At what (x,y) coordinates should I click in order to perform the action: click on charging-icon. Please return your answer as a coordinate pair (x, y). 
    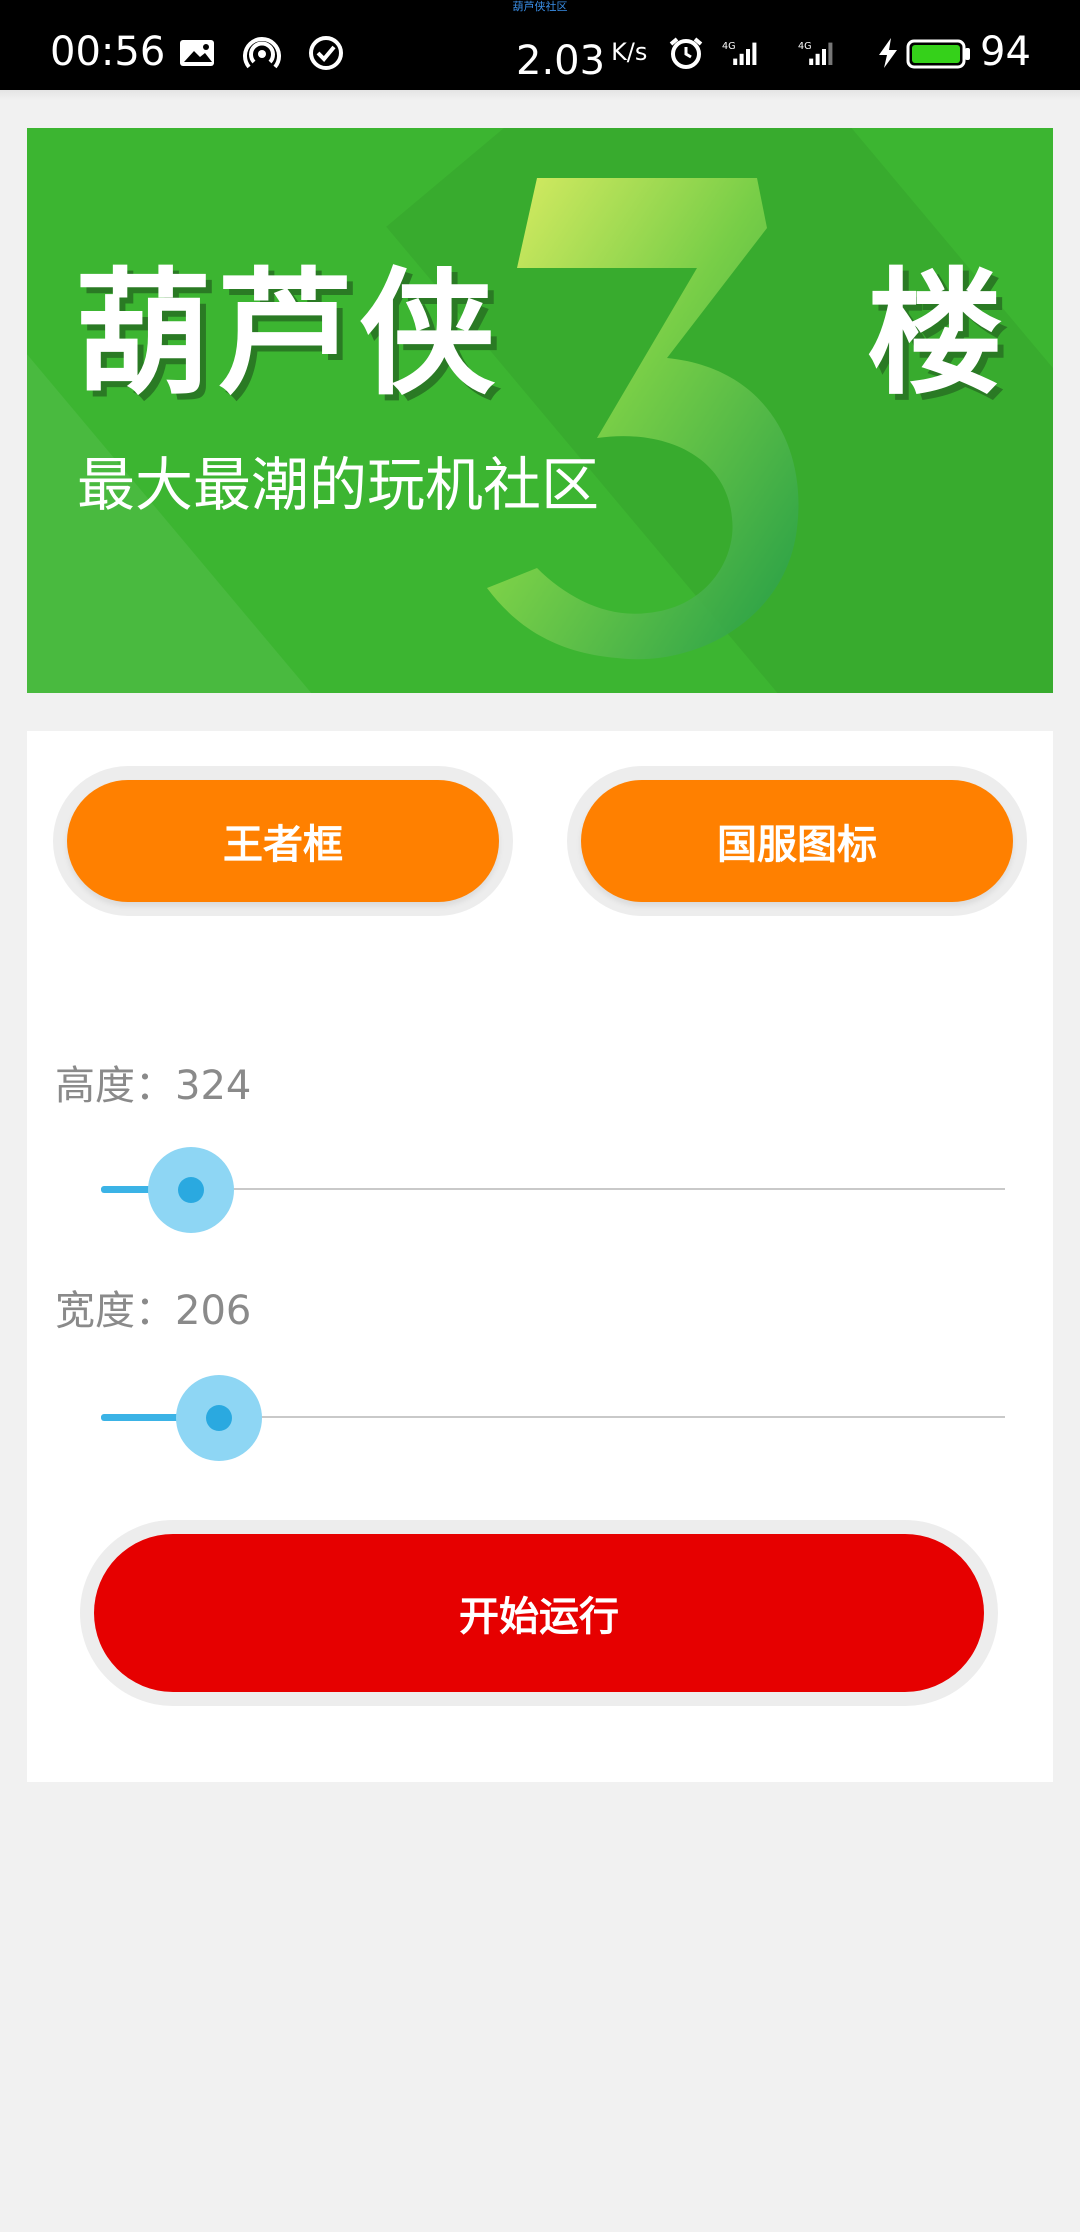
    Looking at the image, I should click on (888, 53).